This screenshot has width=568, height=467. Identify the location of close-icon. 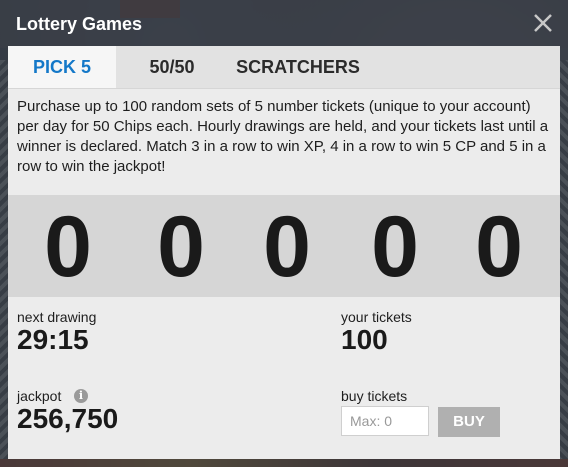
(543, 23).